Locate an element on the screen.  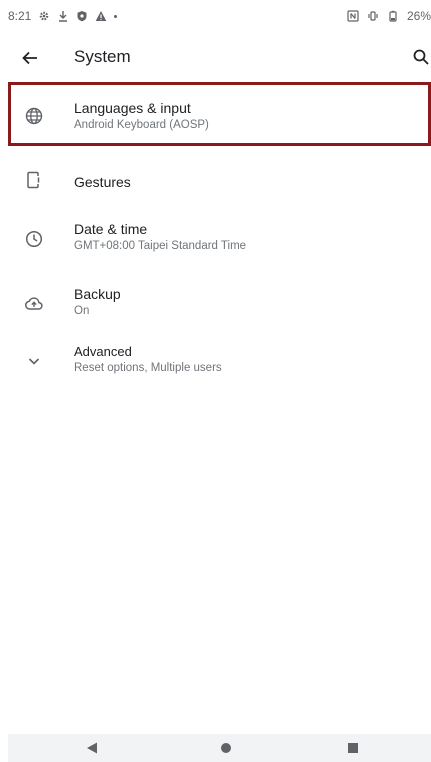
status-bar-right: 26% is located at coordinates (389, 16).